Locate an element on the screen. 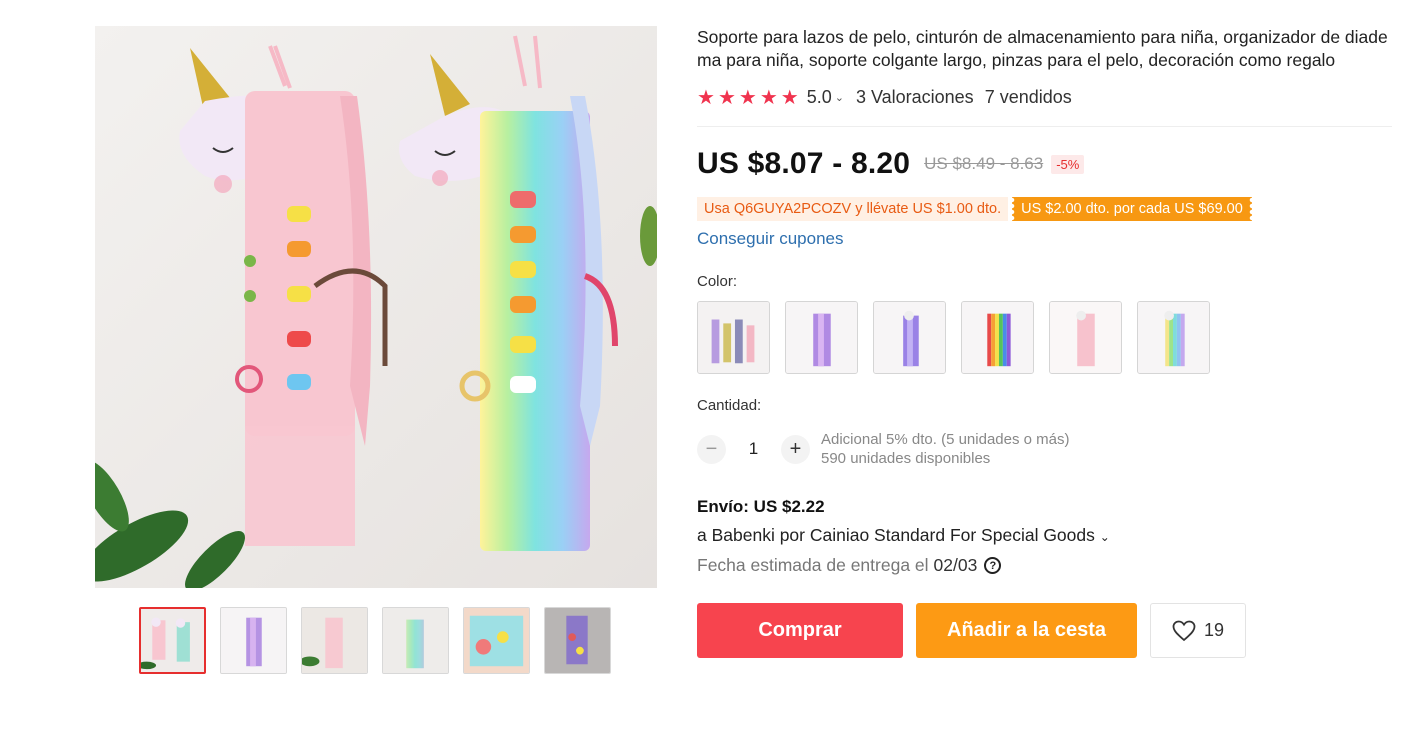  help-icon: ? is located at coordinates (993, 565).